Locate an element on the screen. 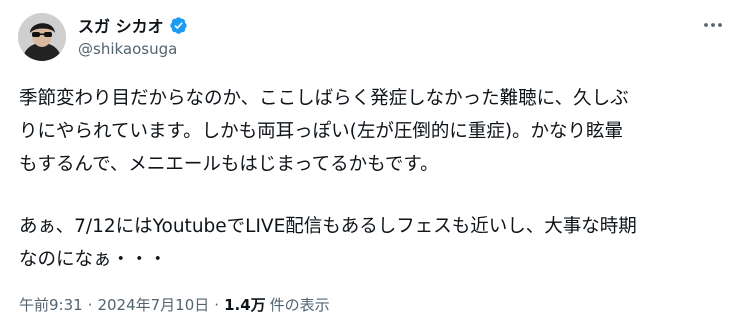 Image resolution: width=741 pixels, height=335 pixels. more-options-icon is located at coordinates (713, 25).